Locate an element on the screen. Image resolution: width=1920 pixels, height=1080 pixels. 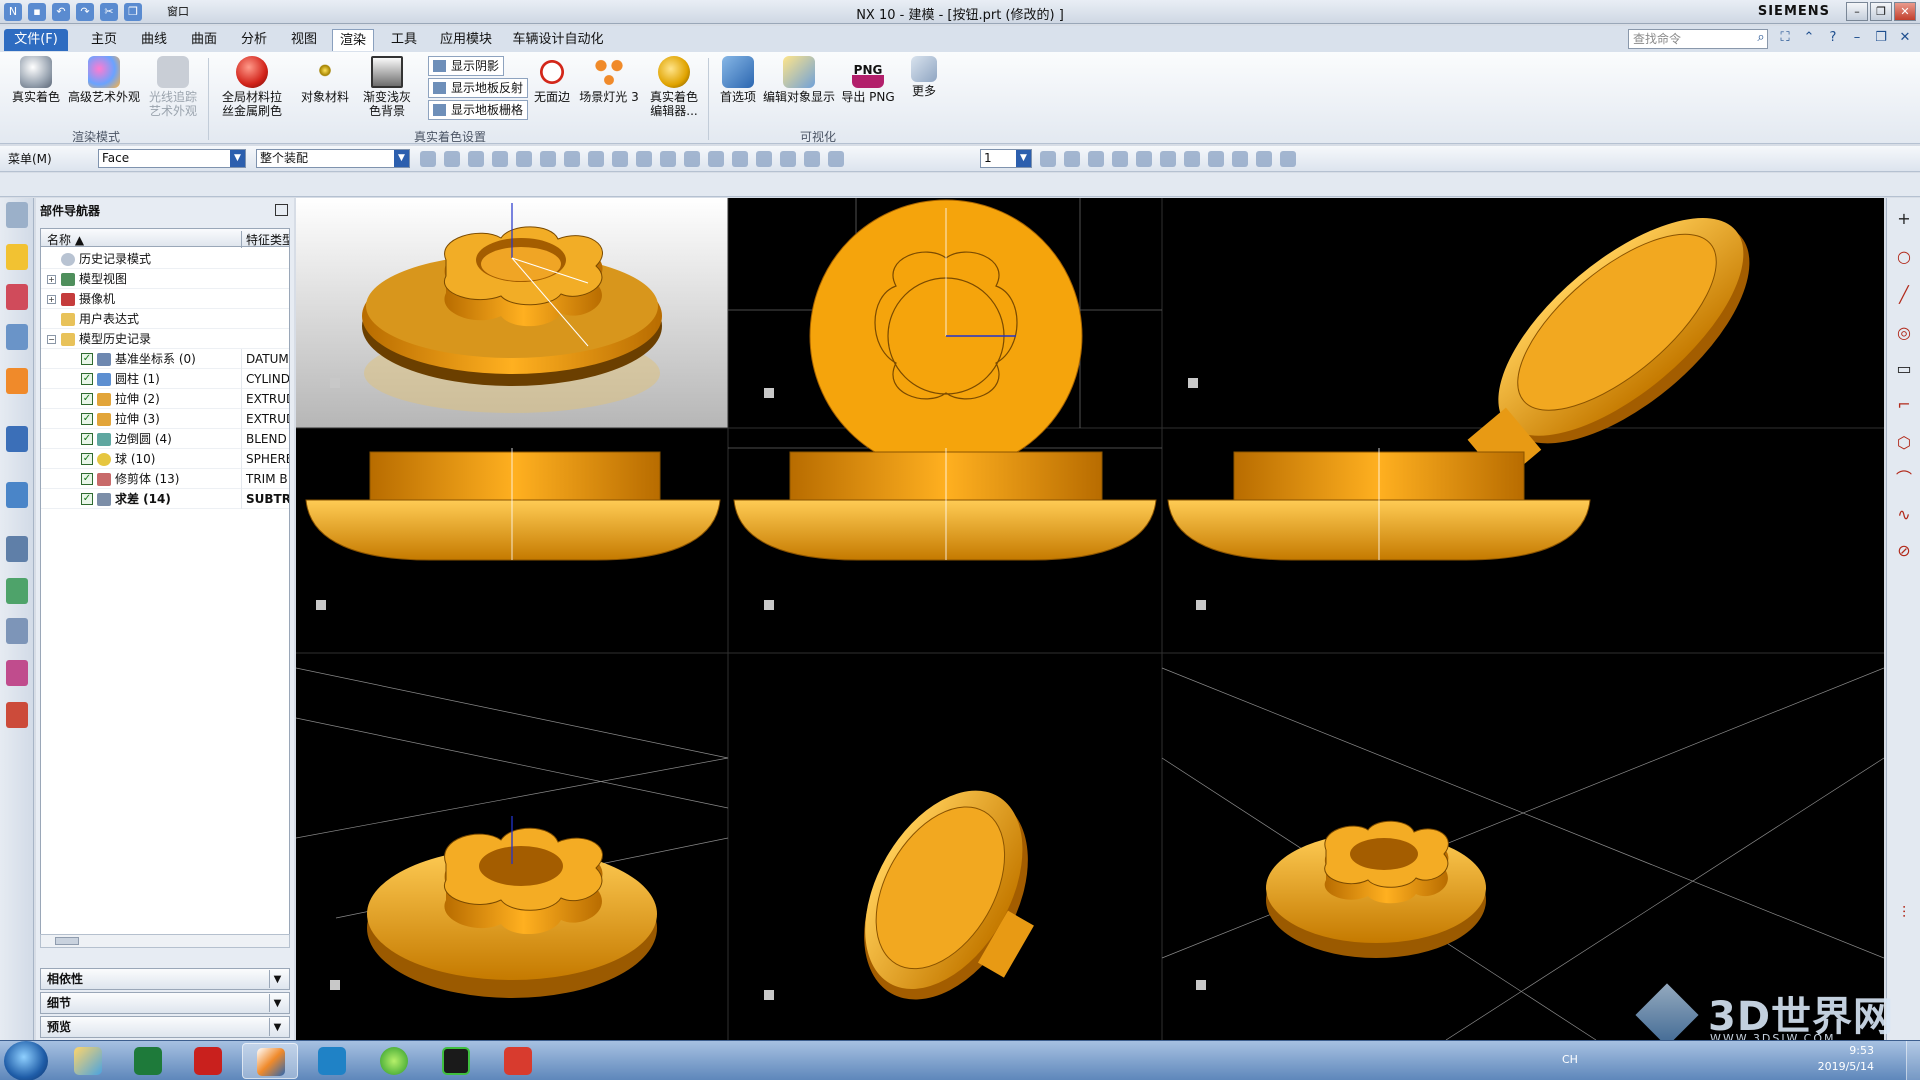
tab-surface: 曲面 is located at coordinates (204, 40).